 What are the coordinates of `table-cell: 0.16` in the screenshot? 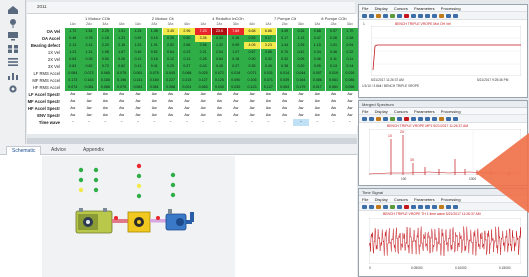 It's located at (236, 38).